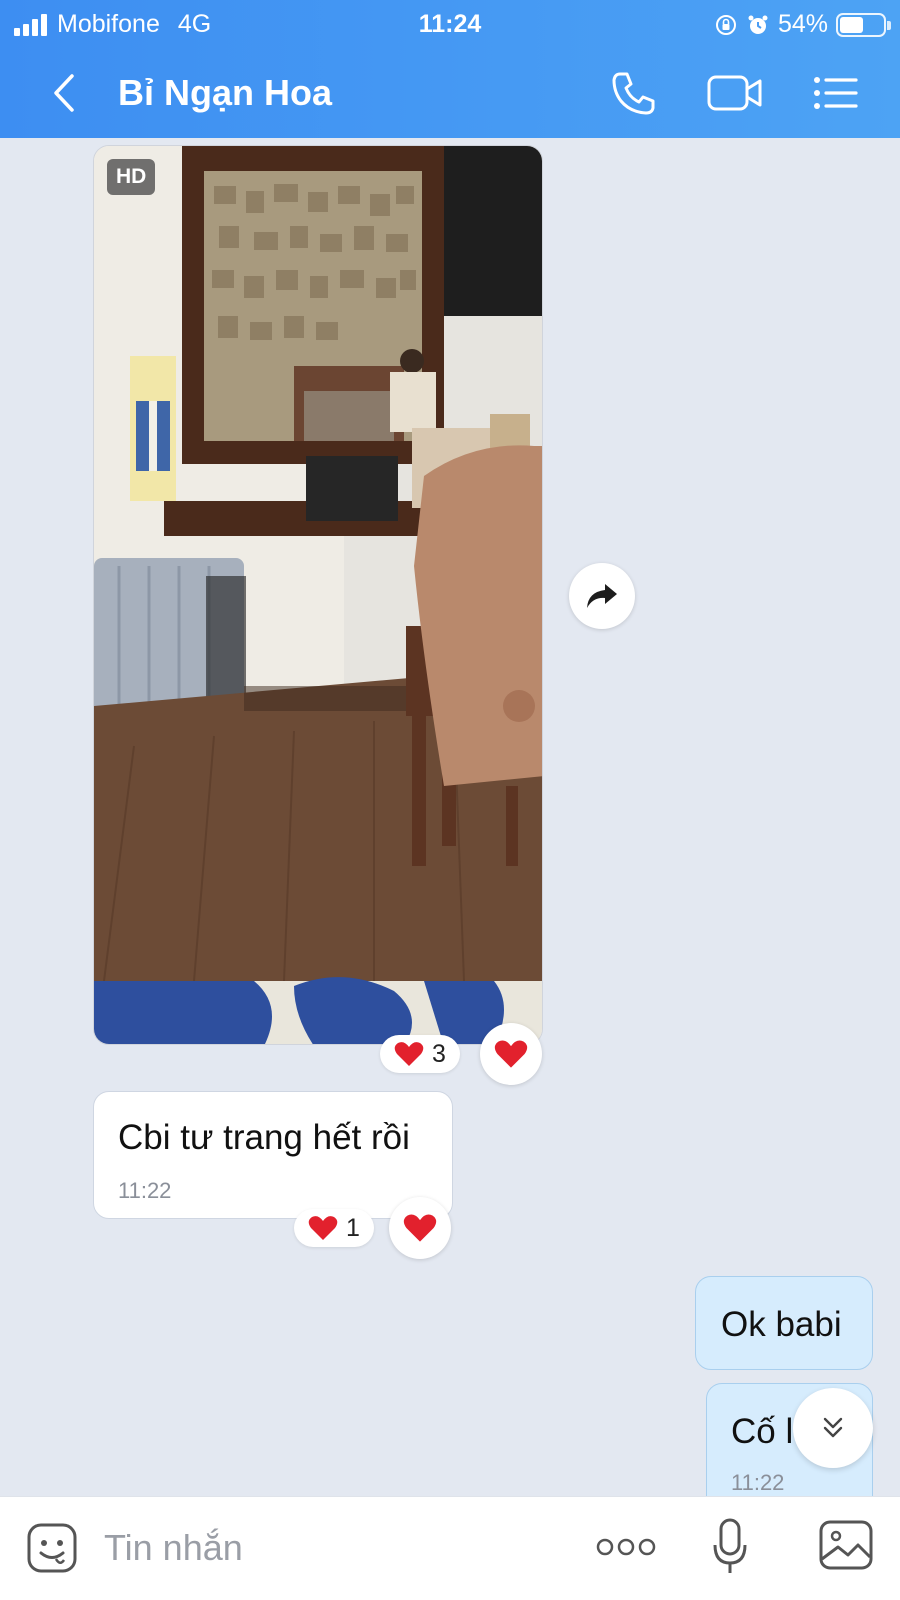  I want to click on message-text: Cbi tư trang hết rồi, so click(264, 1137).